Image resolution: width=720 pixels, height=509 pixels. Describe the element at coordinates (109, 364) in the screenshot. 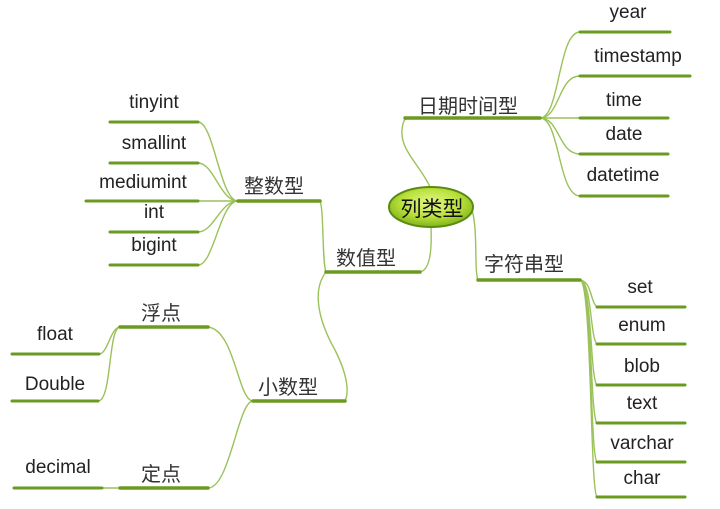

I see `connector-floating-double` at that location.